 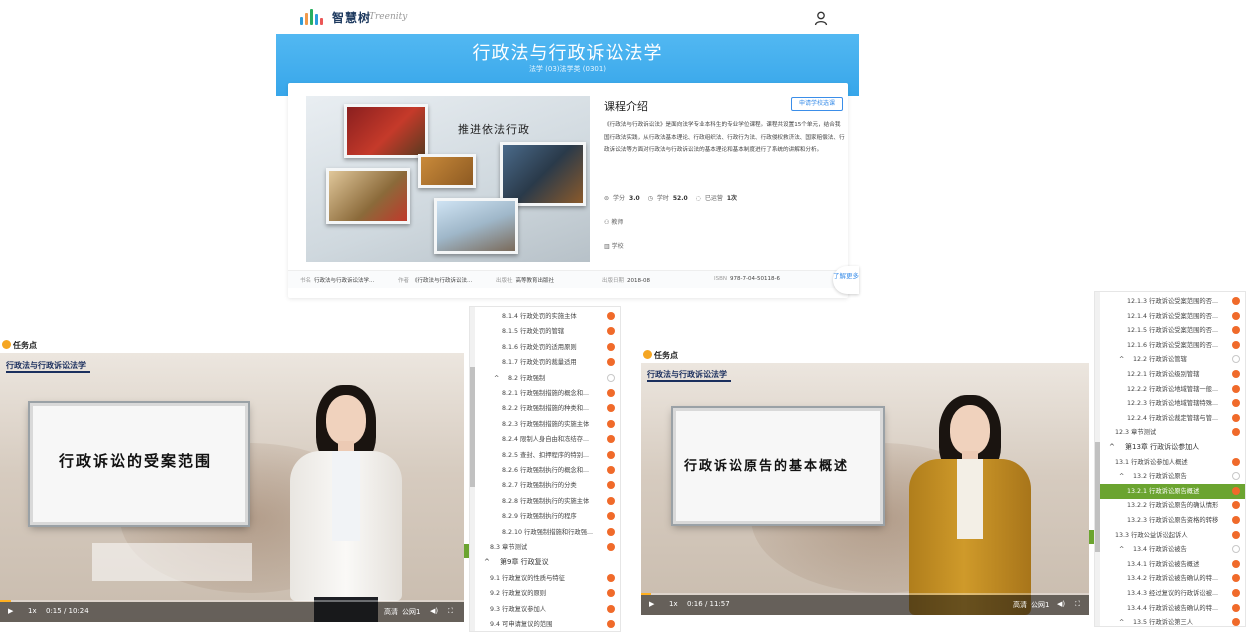 I want to click on lesson-item: 9.2 行政复议的原则, so click(x=545, y=593).